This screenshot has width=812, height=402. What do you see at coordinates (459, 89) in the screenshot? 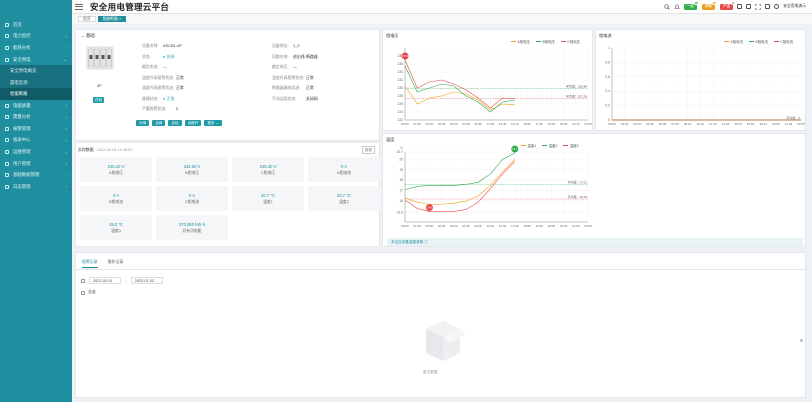
I see `series-line` at bounding box center [459, 89].